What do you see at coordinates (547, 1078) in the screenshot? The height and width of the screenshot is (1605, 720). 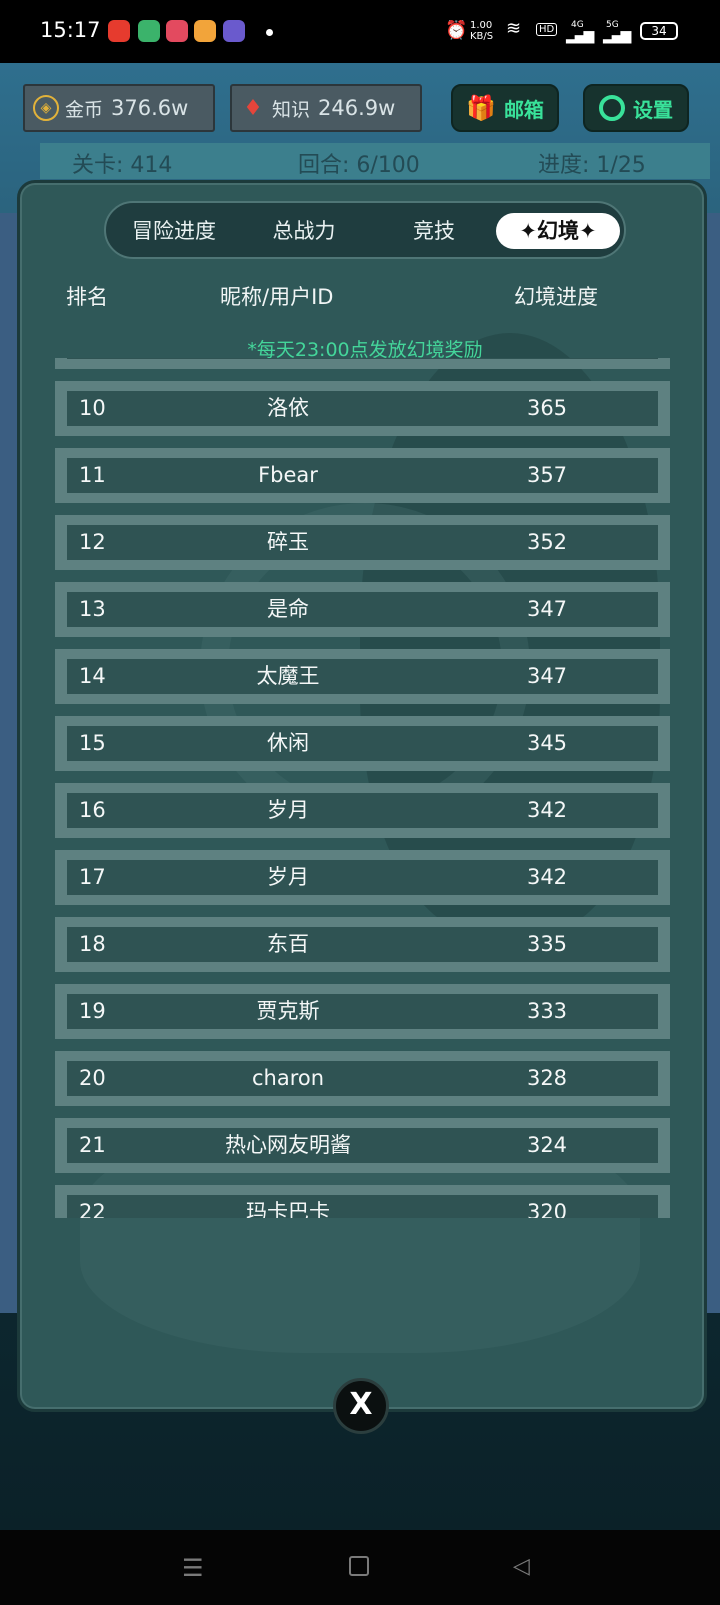 I see `row-progress: 328` at bounding box center [547, 1078].